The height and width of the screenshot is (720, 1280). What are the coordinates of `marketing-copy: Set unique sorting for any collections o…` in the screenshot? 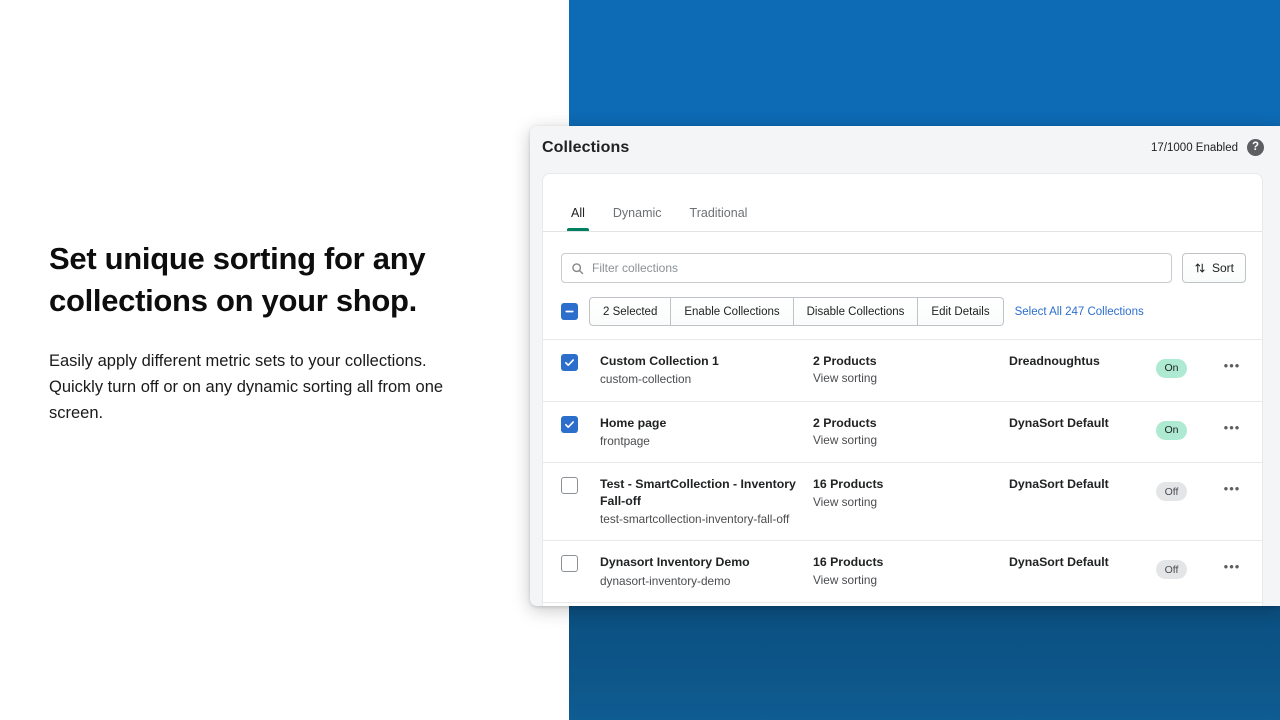 It's located at (249, 332).